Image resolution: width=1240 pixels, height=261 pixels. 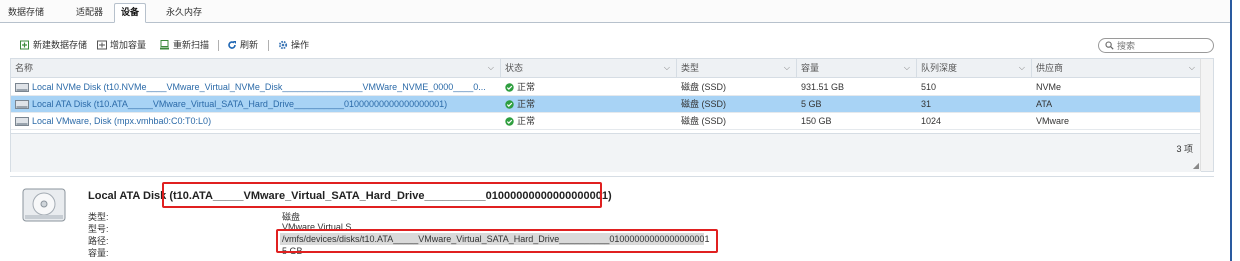 What do you see at coordinates (1049, 87) in the screenshot?
I see `device-vendor: NVMe` at bounding box center [1049, 87].